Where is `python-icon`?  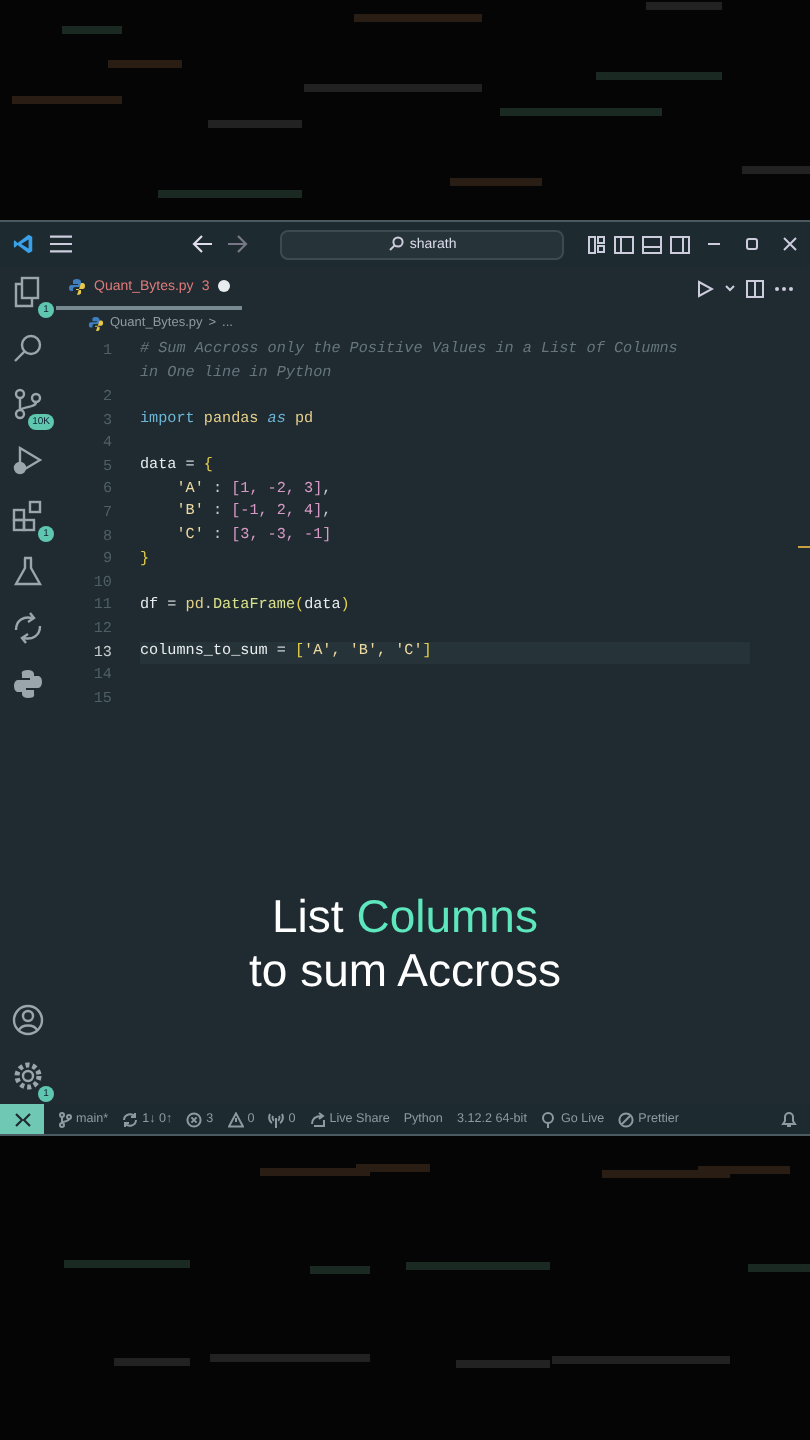 python-icon is located at coordinates (28, 684).